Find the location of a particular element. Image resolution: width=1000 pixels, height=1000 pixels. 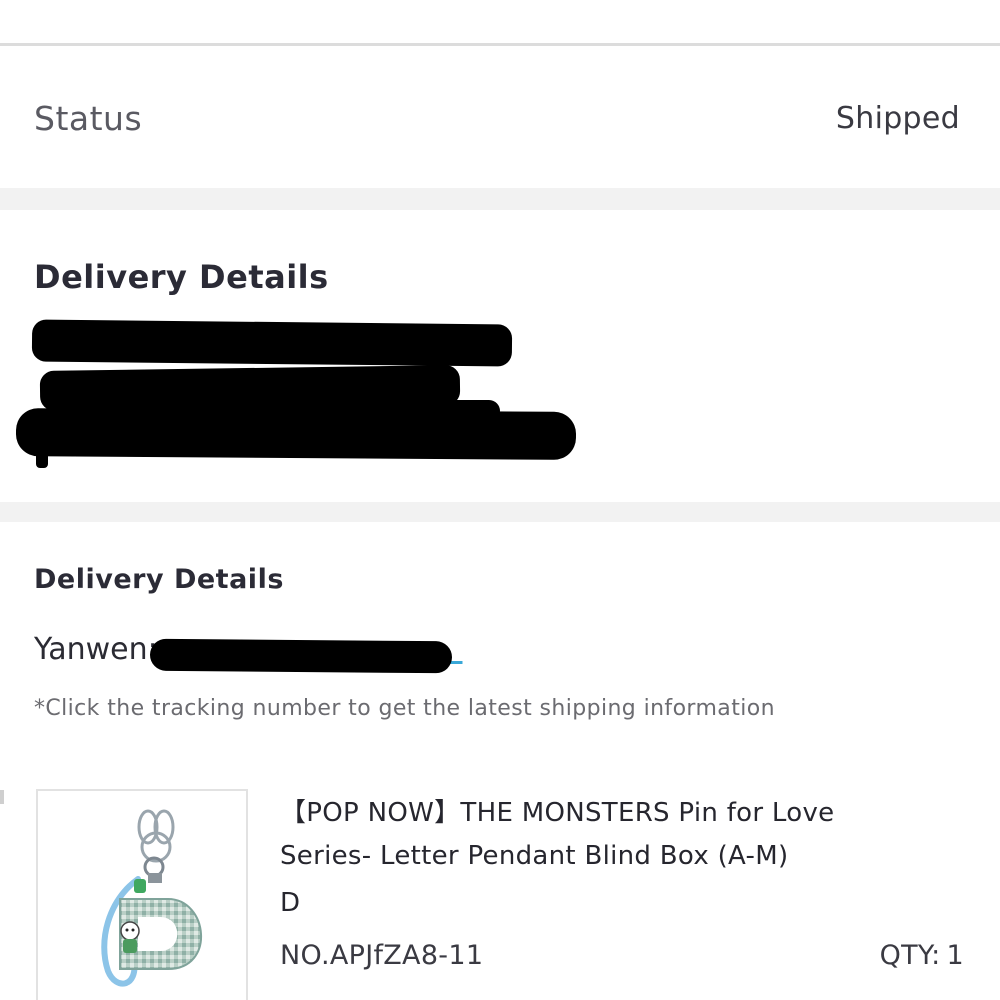

quantity-label: QTY: is located at coordinates (910, 955).